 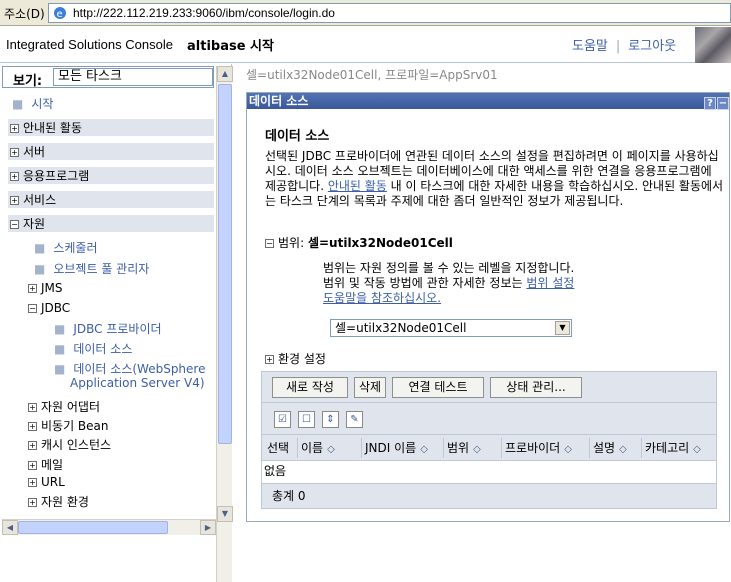 I want to click on nav-url: + URL, so click(x=46, y=482).